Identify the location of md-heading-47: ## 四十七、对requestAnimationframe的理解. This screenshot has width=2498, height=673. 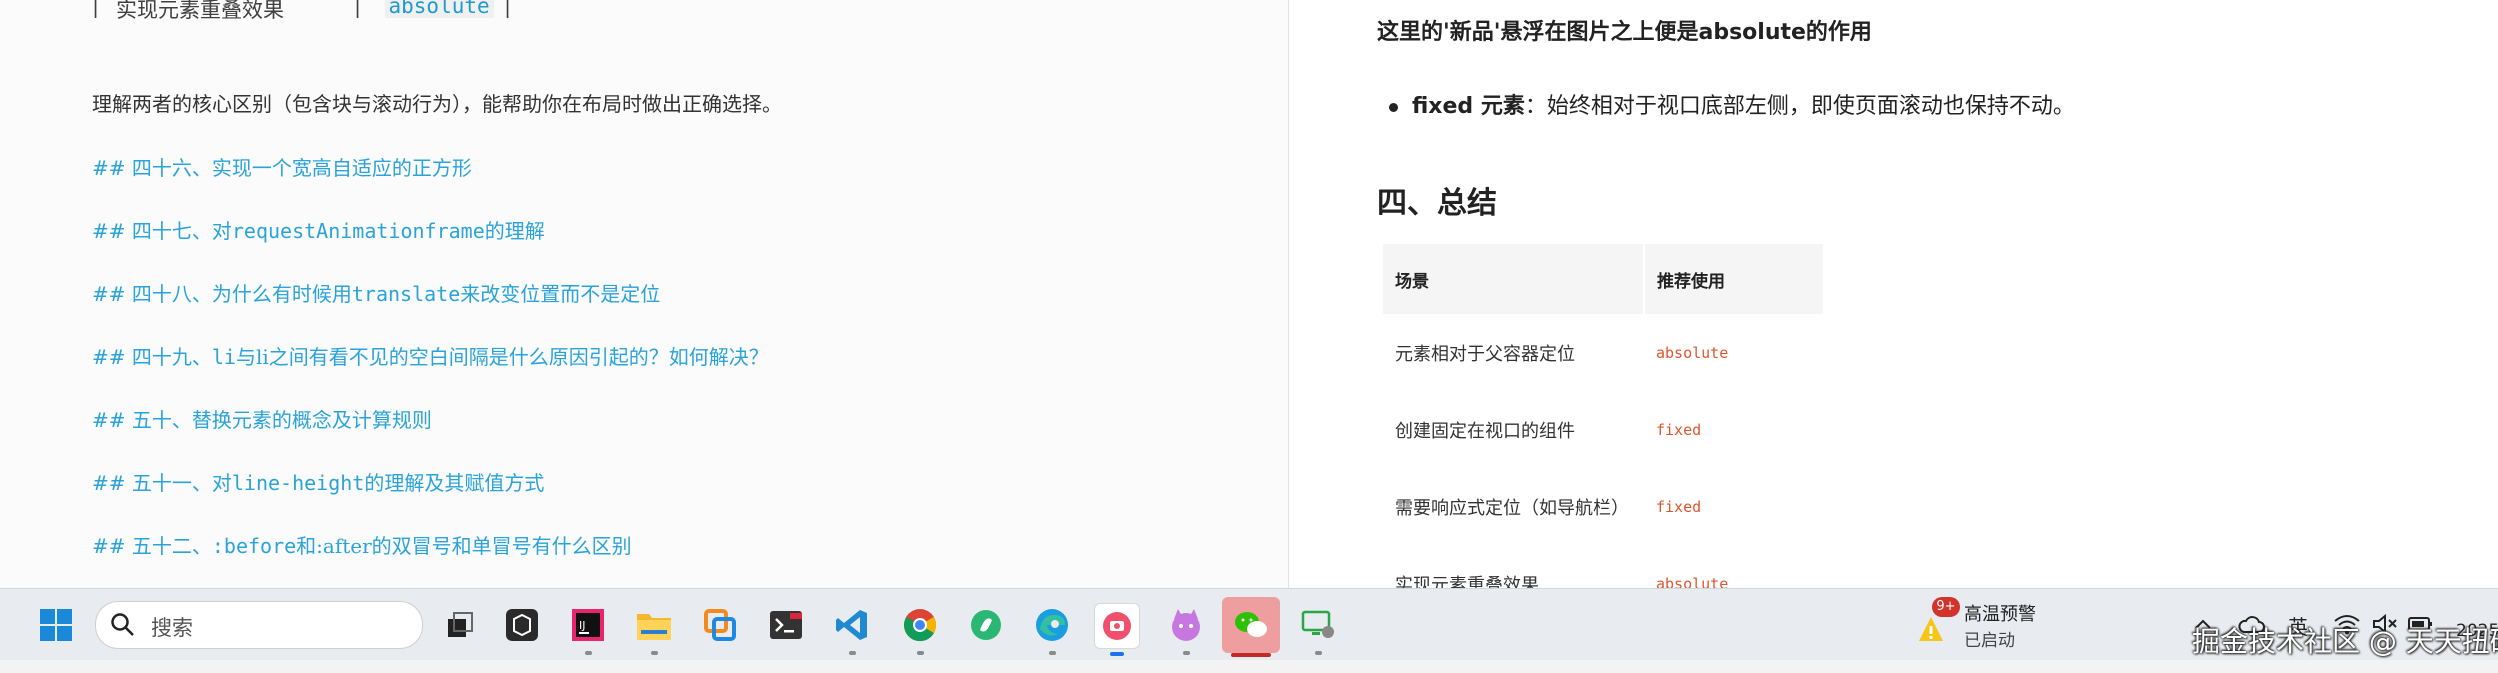
(318, 231).